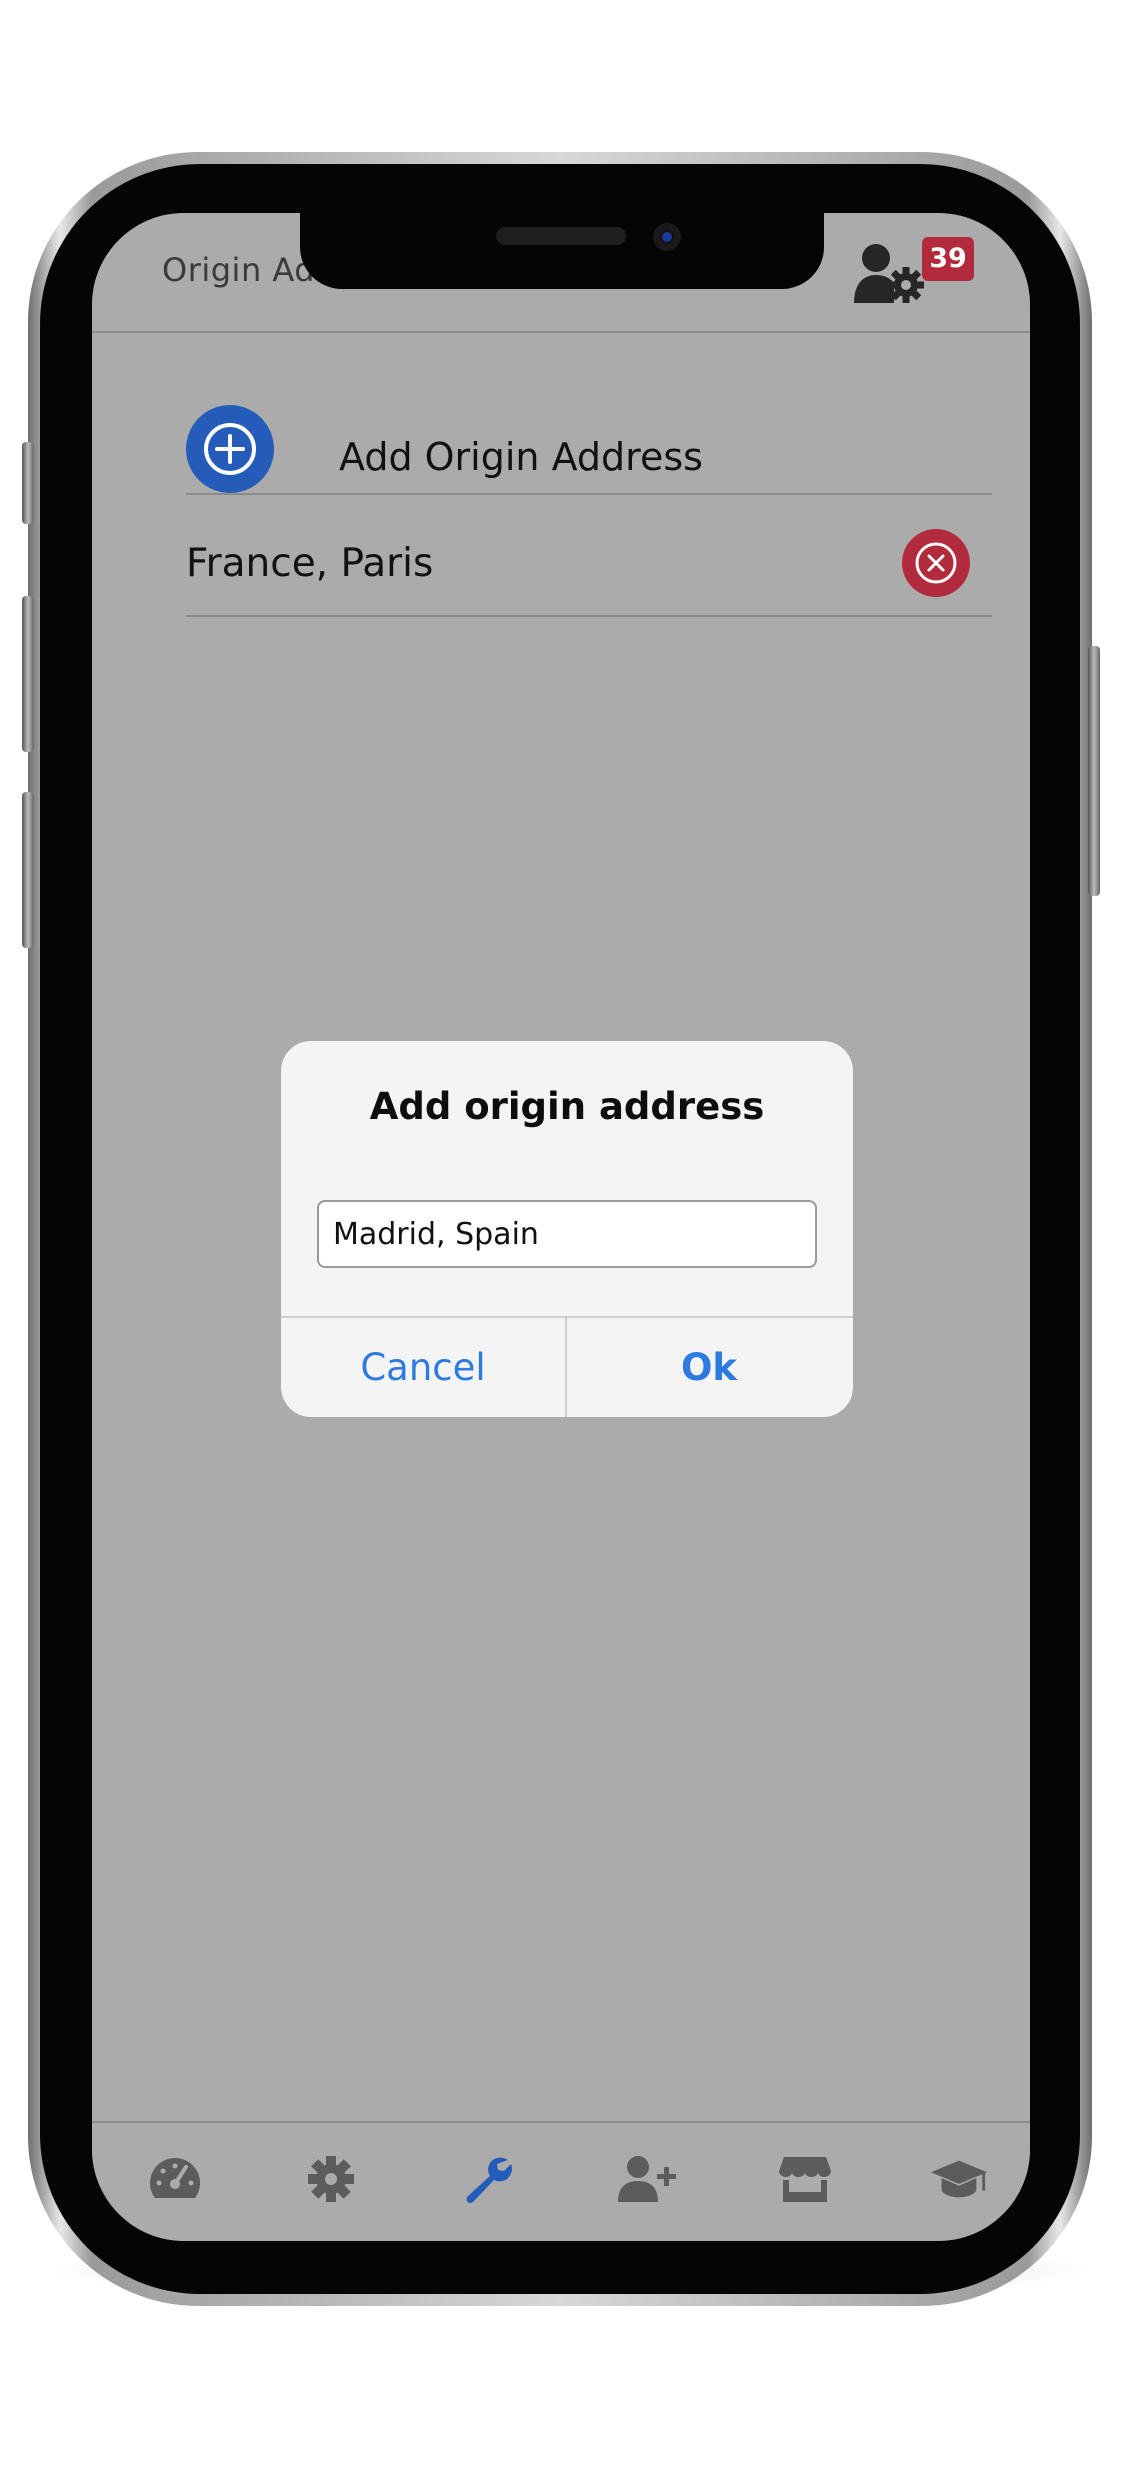 The height and width of the screenshot is (2467, 1140). What do you see at coordinates (561, 2181) in the screenshot?
I see `bottom-tab-bar` at bounding box center [561, 2181].